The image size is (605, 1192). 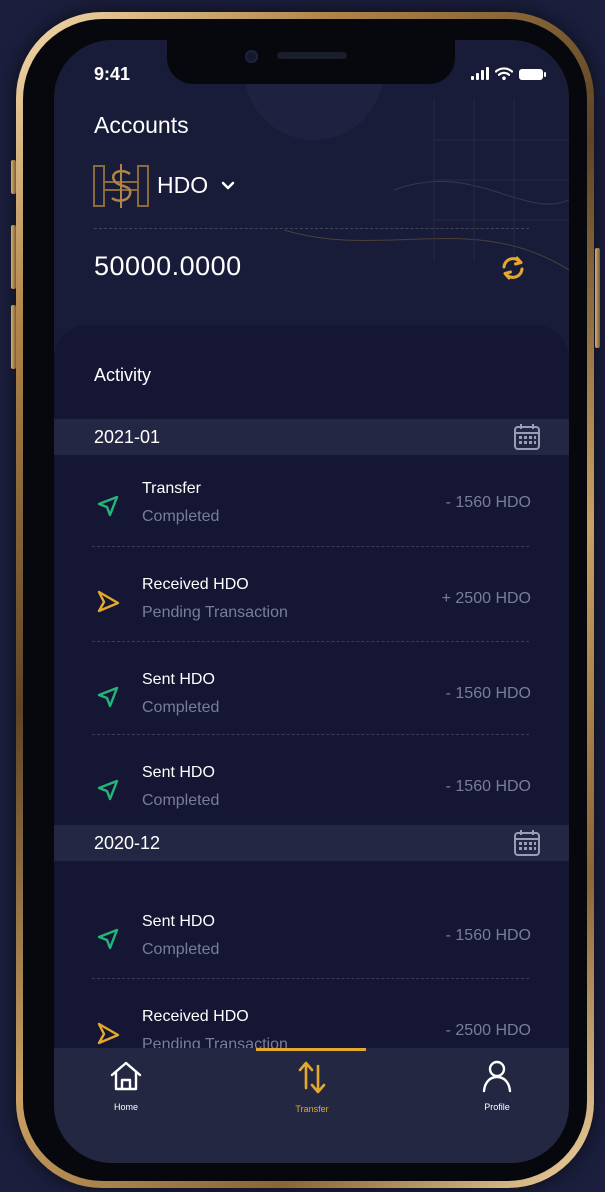 What do you see at coordinates (513, 268) in the screenshot?
I see `refresh-icon` at bounding box center [513, 268].